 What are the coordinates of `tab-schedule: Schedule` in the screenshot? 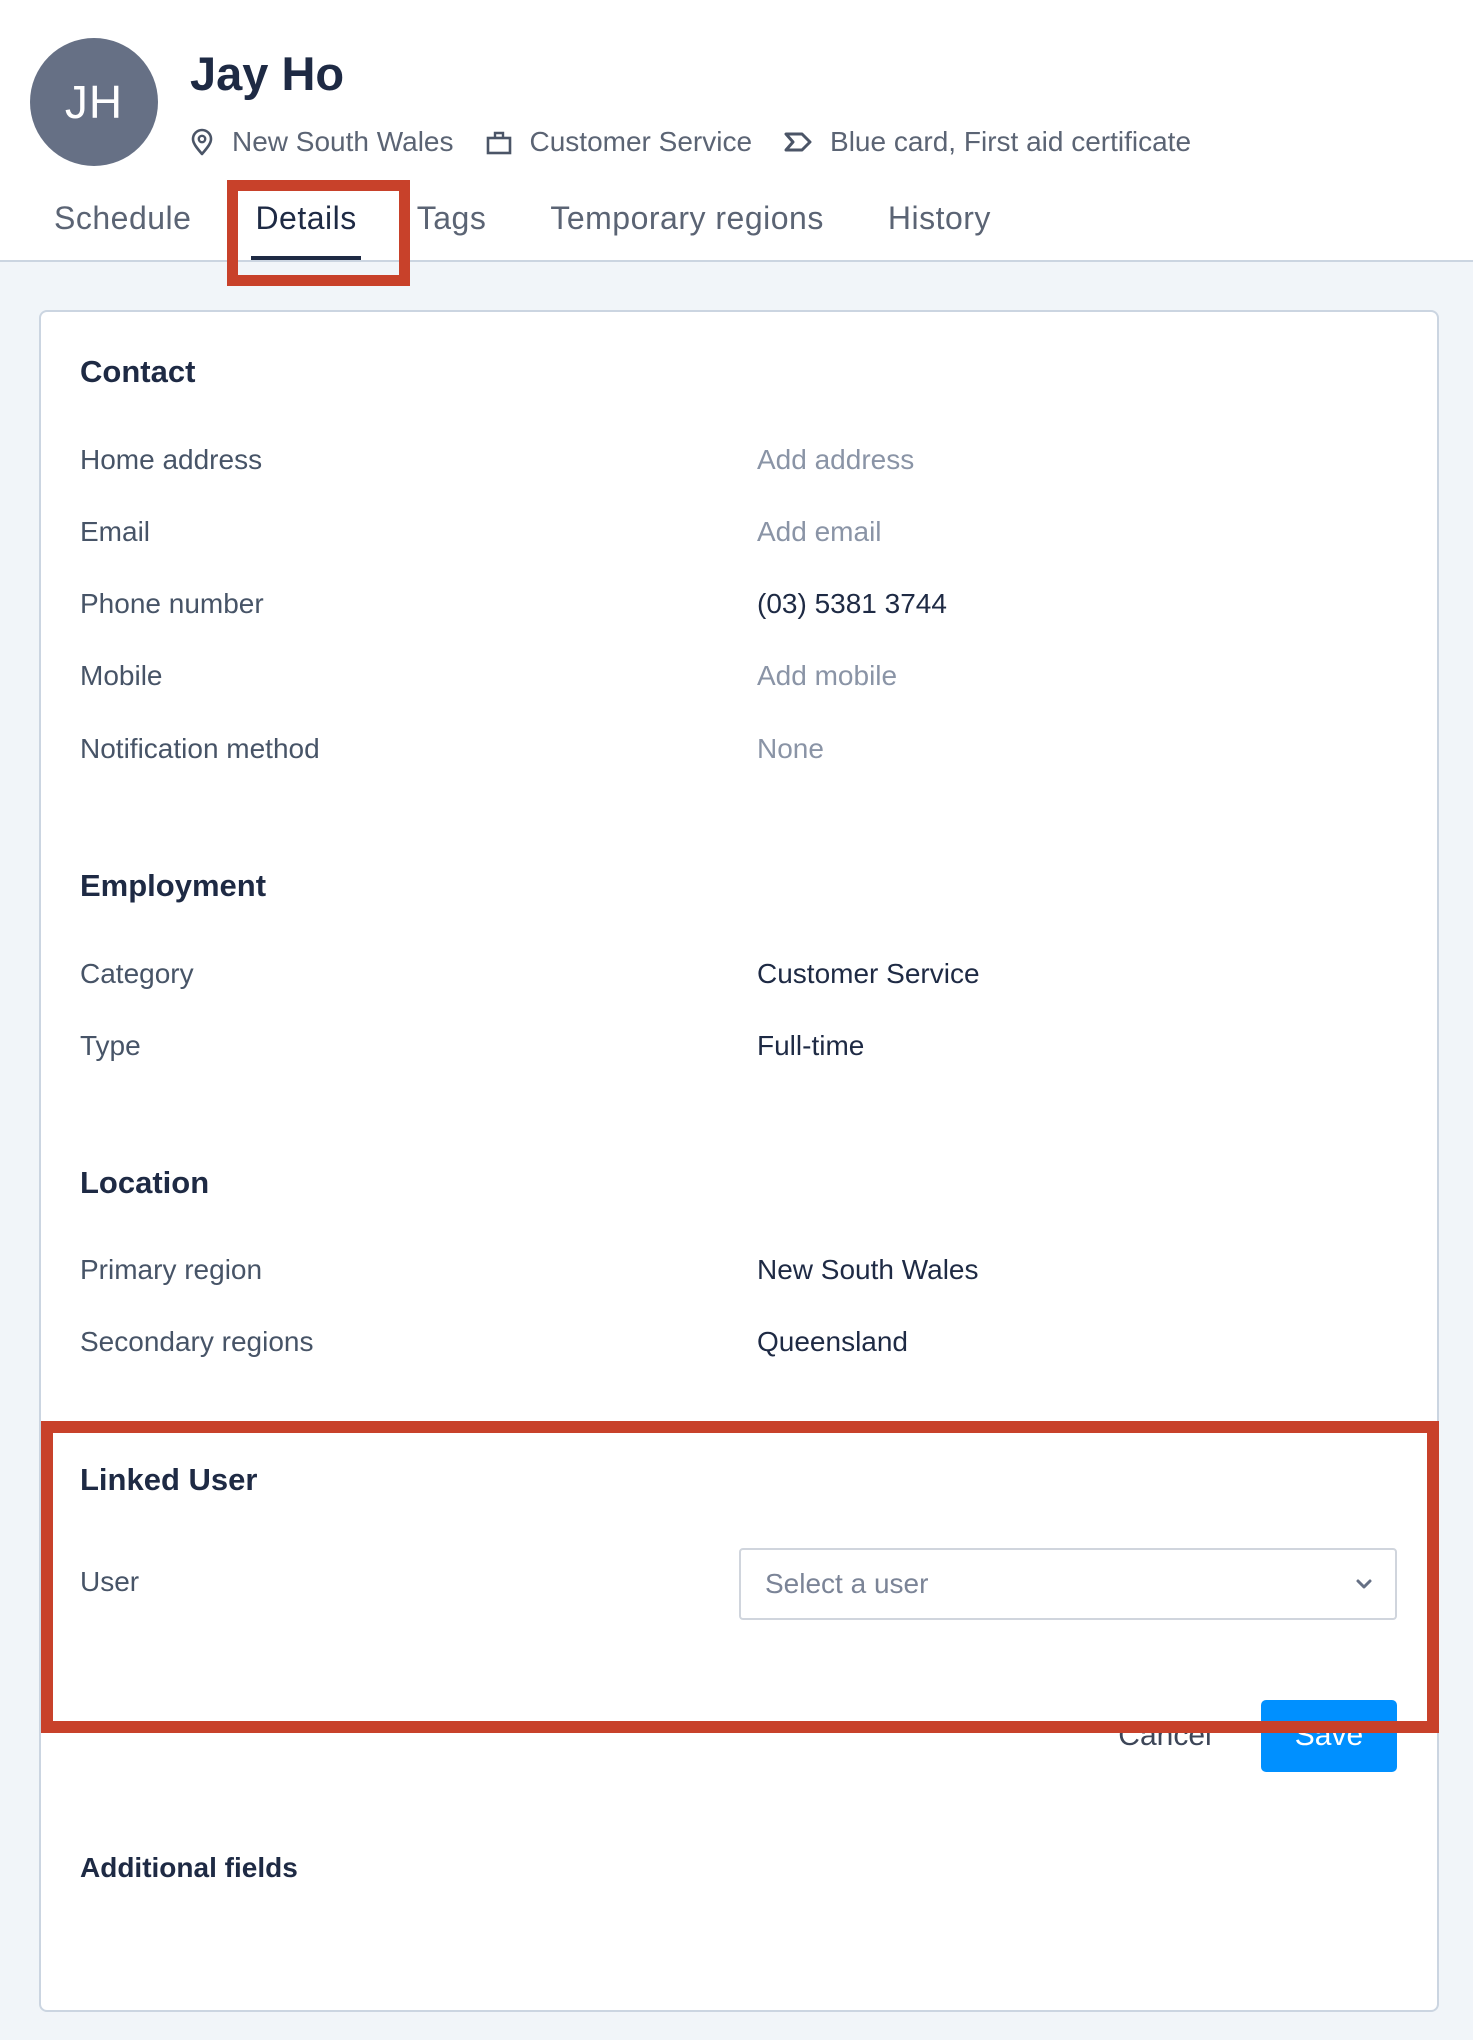 It's located at (122, 231).